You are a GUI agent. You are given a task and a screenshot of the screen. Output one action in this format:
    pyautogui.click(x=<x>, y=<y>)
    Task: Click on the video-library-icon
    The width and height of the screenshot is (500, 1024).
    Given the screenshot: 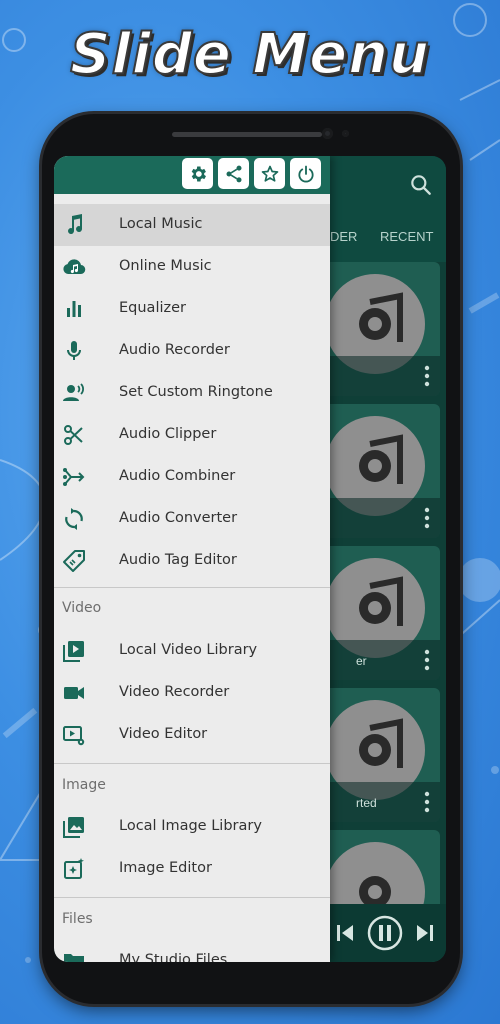 What is the action you would take?
    pyautogui.click(x=73, y=651)
    